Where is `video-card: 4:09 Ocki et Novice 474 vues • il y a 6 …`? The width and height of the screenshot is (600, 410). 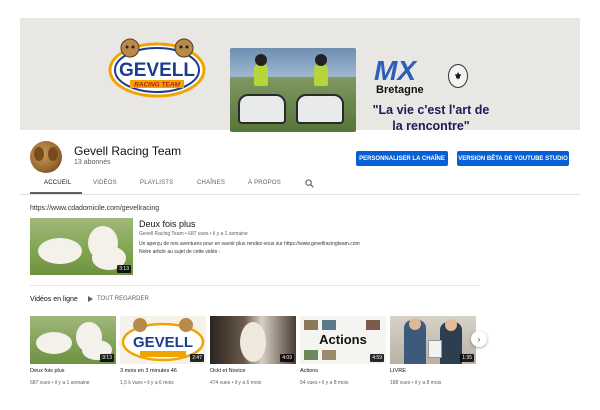
video-card: 4:09 Ocki et Novice 474 vues • il y a 6 … is located at coordinates (253, 351).